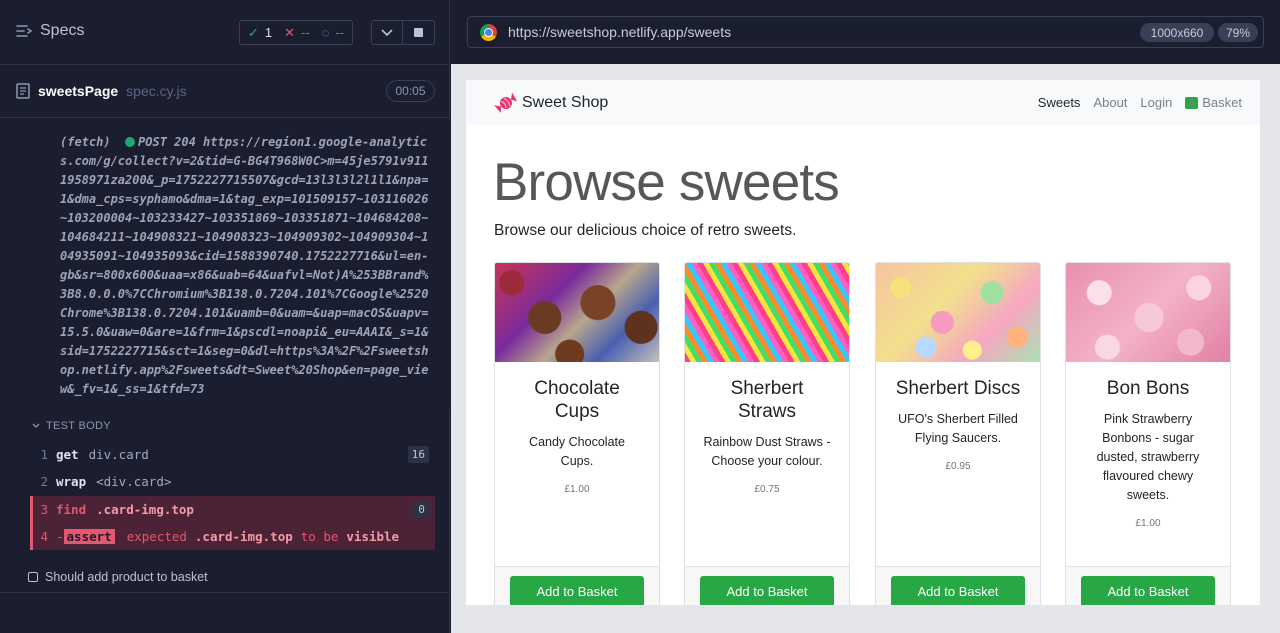 The height and width of the screenshot is (633, 1280). I want to click on test-body-header: TEST BODY, so click(71, 426).